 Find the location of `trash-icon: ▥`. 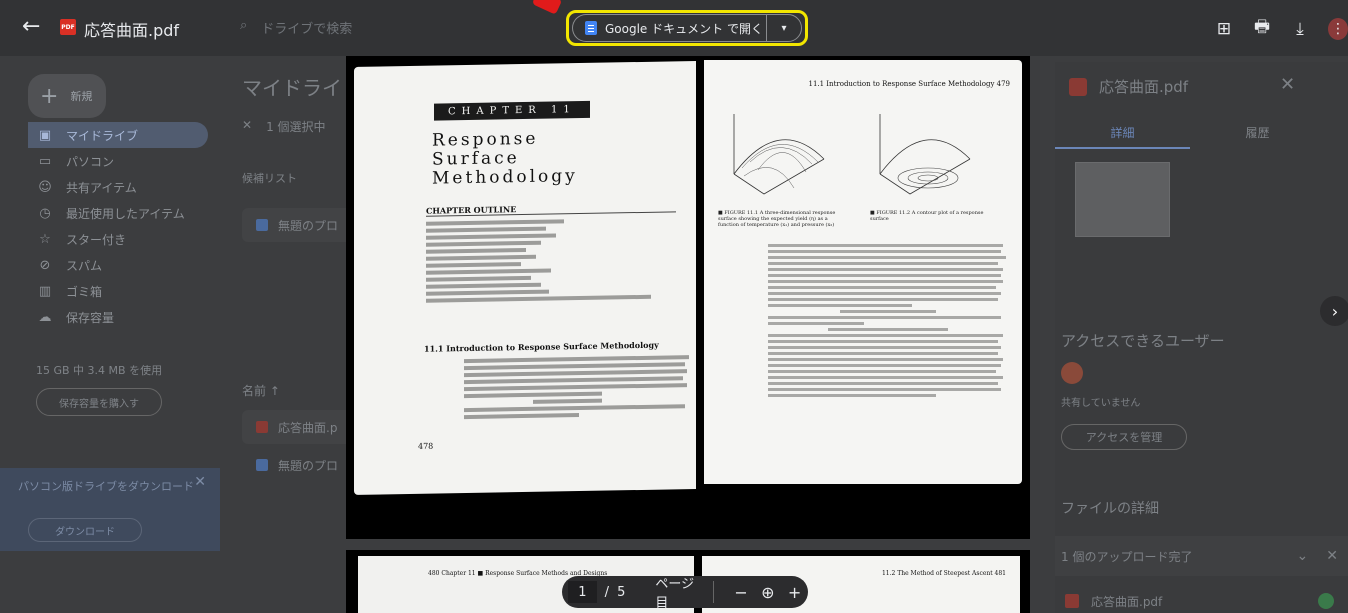

trash-icon: ▥ is located at coordinates (45, 291).